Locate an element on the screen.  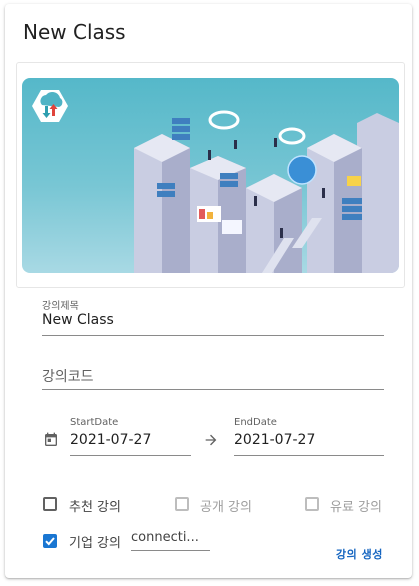
code-field-input: 강의코드 is located at coordinates (68, 376).